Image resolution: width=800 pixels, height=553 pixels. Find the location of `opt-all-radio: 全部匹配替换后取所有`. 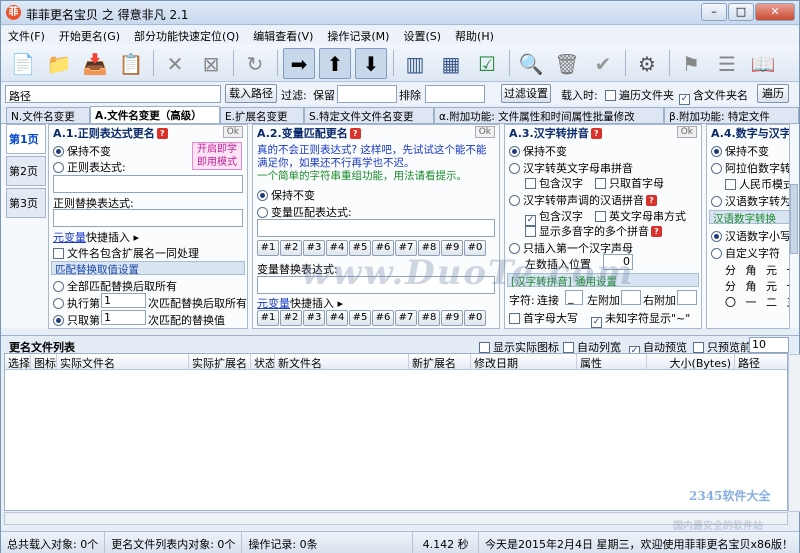

opt-all-radio: 全部匹配替换后取所有 is located at coordinates (115, 286).